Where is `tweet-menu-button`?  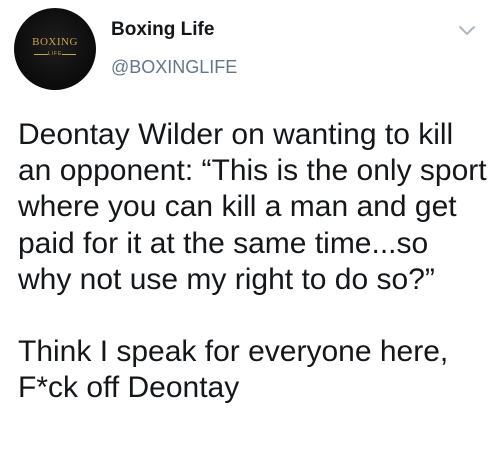 tweet-menu-button is located at coordinates (467, 31).